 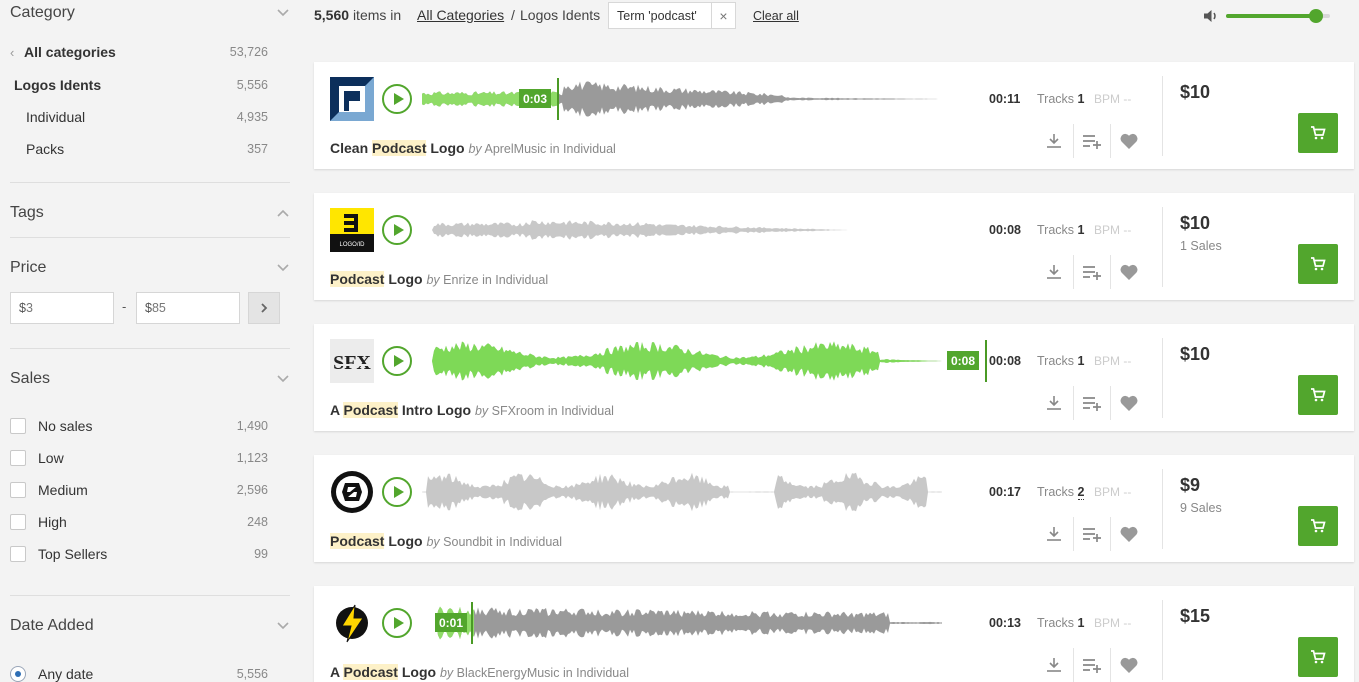 What do you see at coordinates (252, 458) in the screenshot?
I see `sales-option-count: 1,123` at bounding box center [252, 458].